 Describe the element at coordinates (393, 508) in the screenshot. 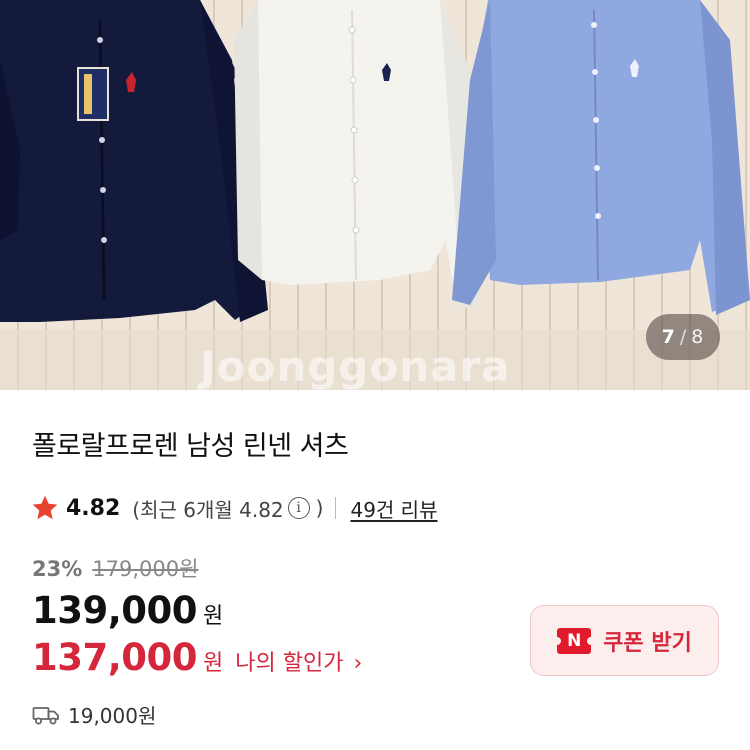

I see `reviews-link: 49건 리뷰` at that location.